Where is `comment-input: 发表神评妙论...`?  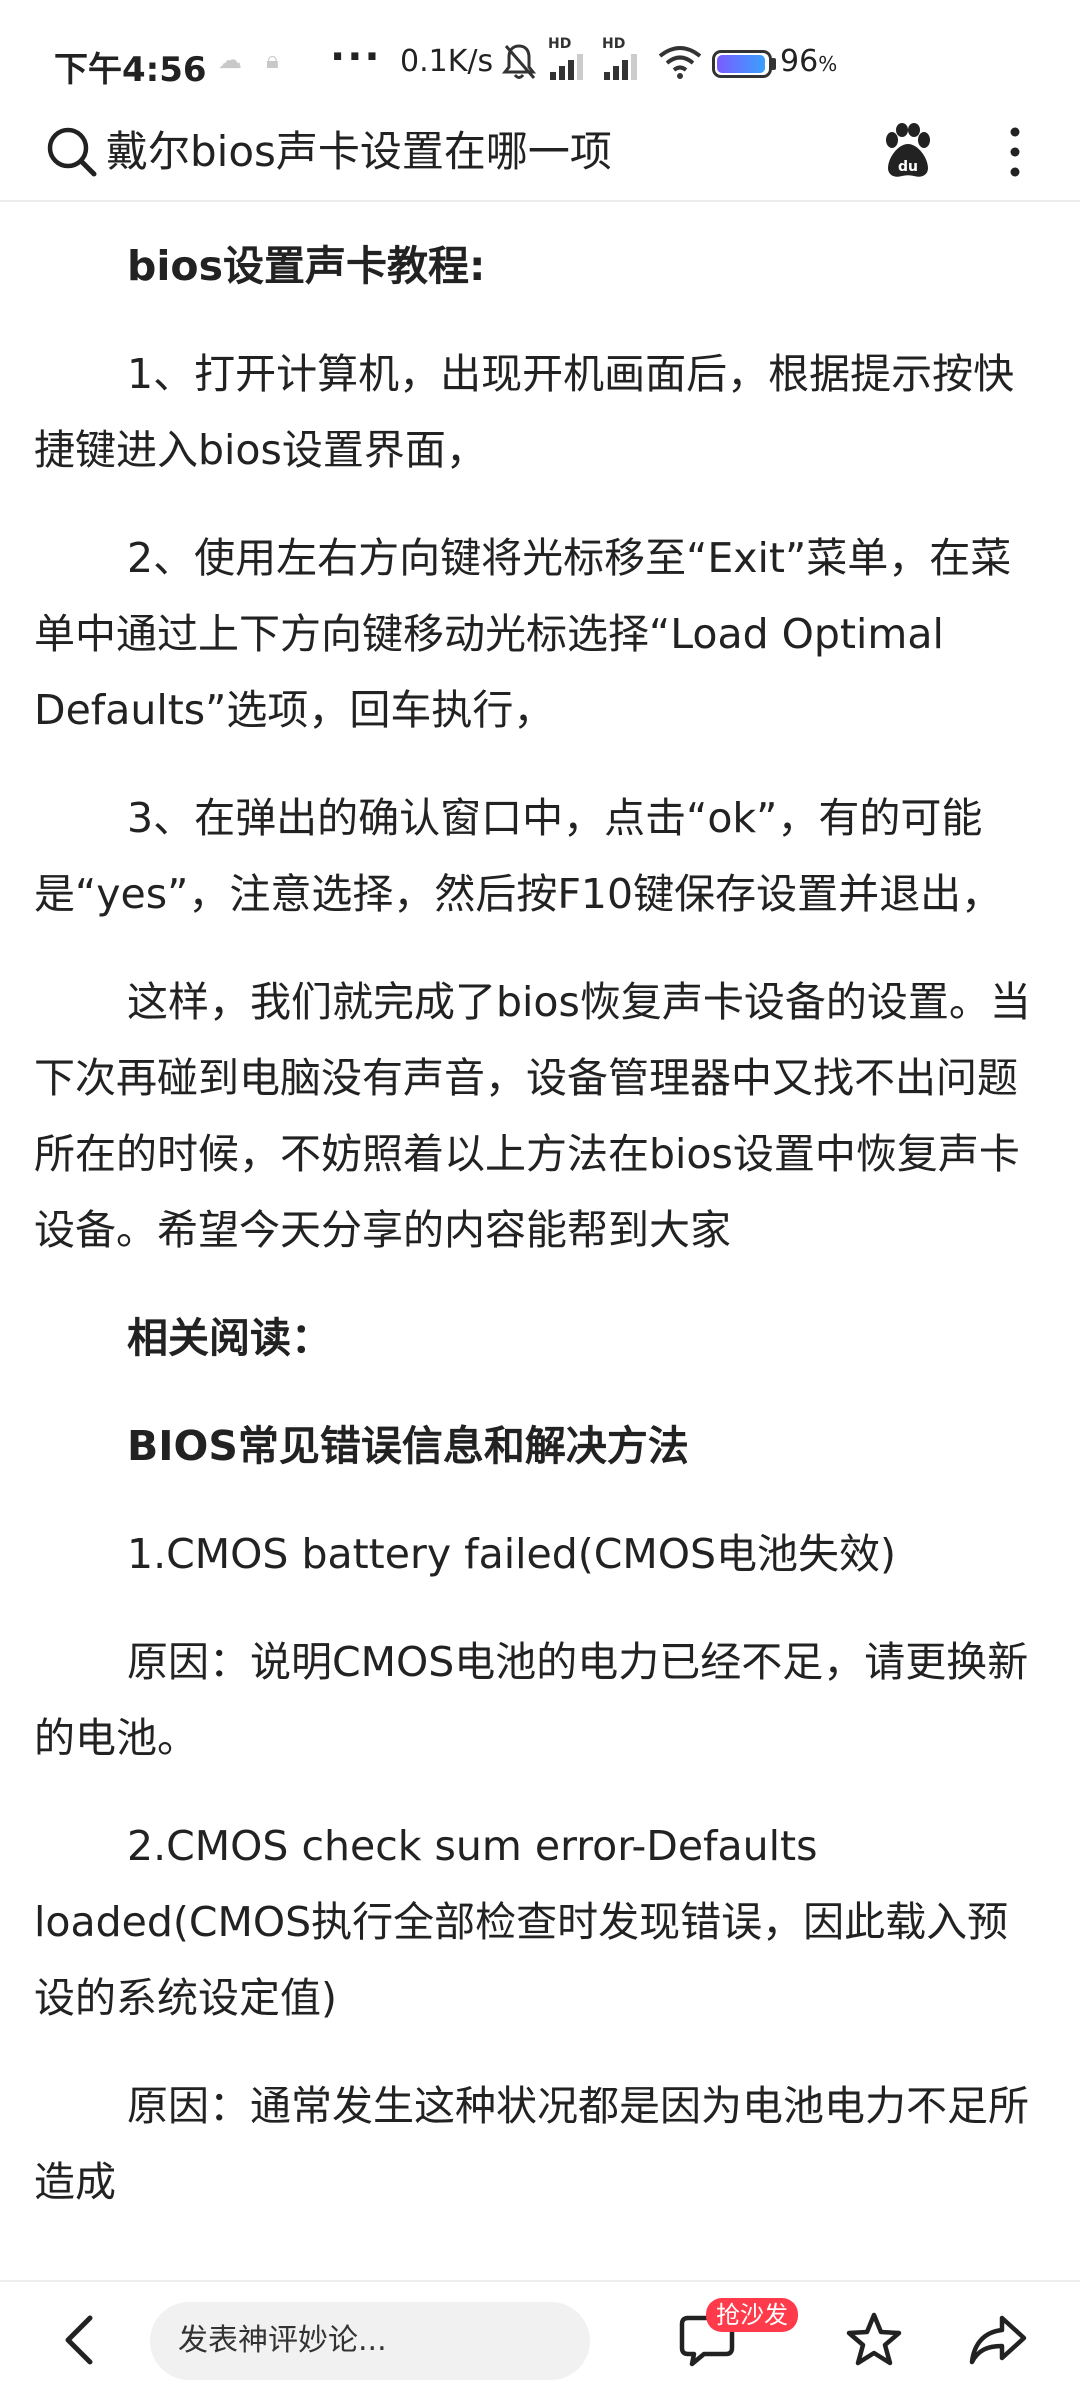
comment-input: 发表神评妙论... is located at coordinates (370, 2341).